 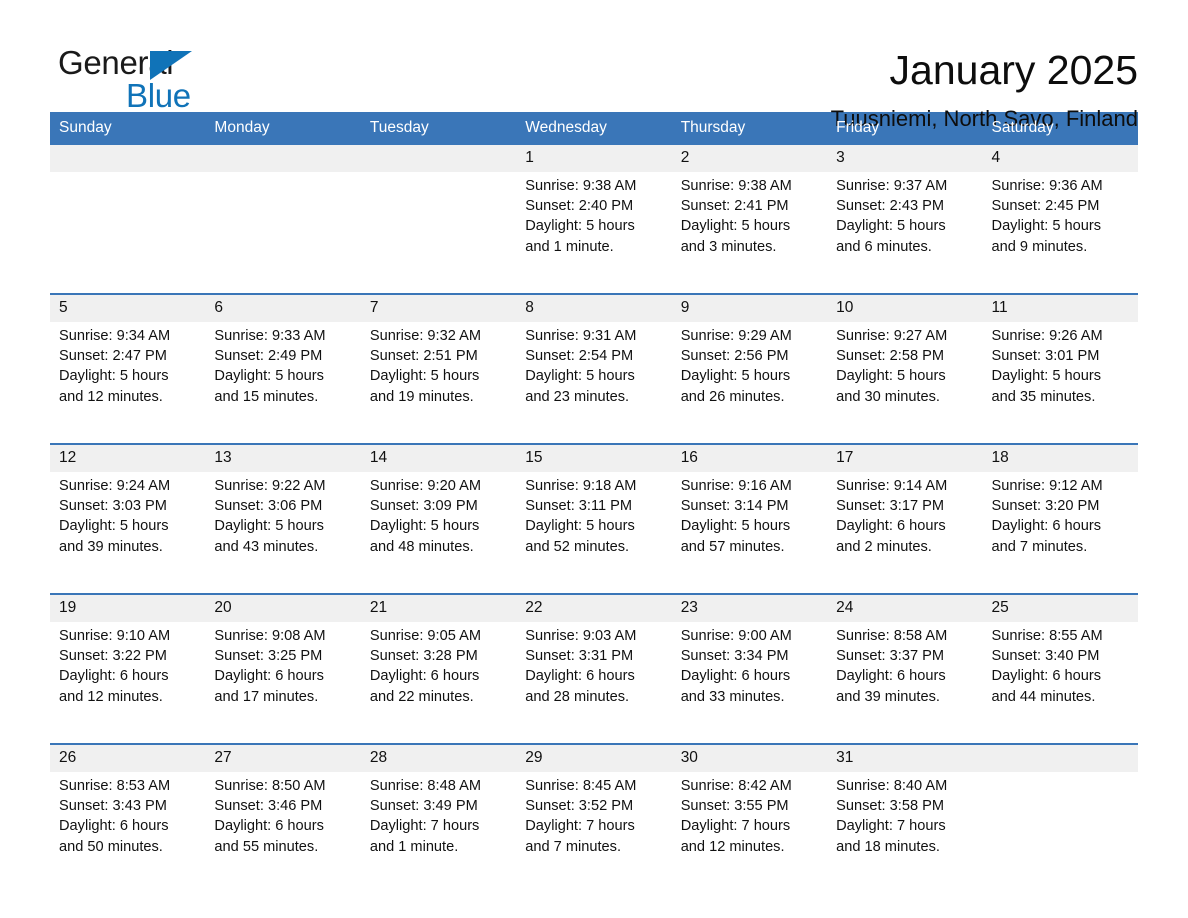 What do you see at coordinates (438, 307) in the screenshot?
I see `day-number: 7` at bounding box center [438, 307].